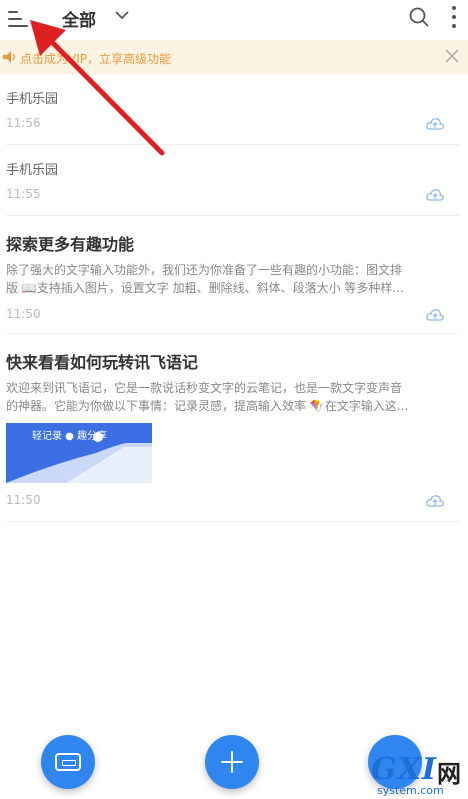  What do you see at coordinates (70, 244) in the screenshot?
I see `note-title: 探索更多有趣功能` at bounding box center [70, 244].